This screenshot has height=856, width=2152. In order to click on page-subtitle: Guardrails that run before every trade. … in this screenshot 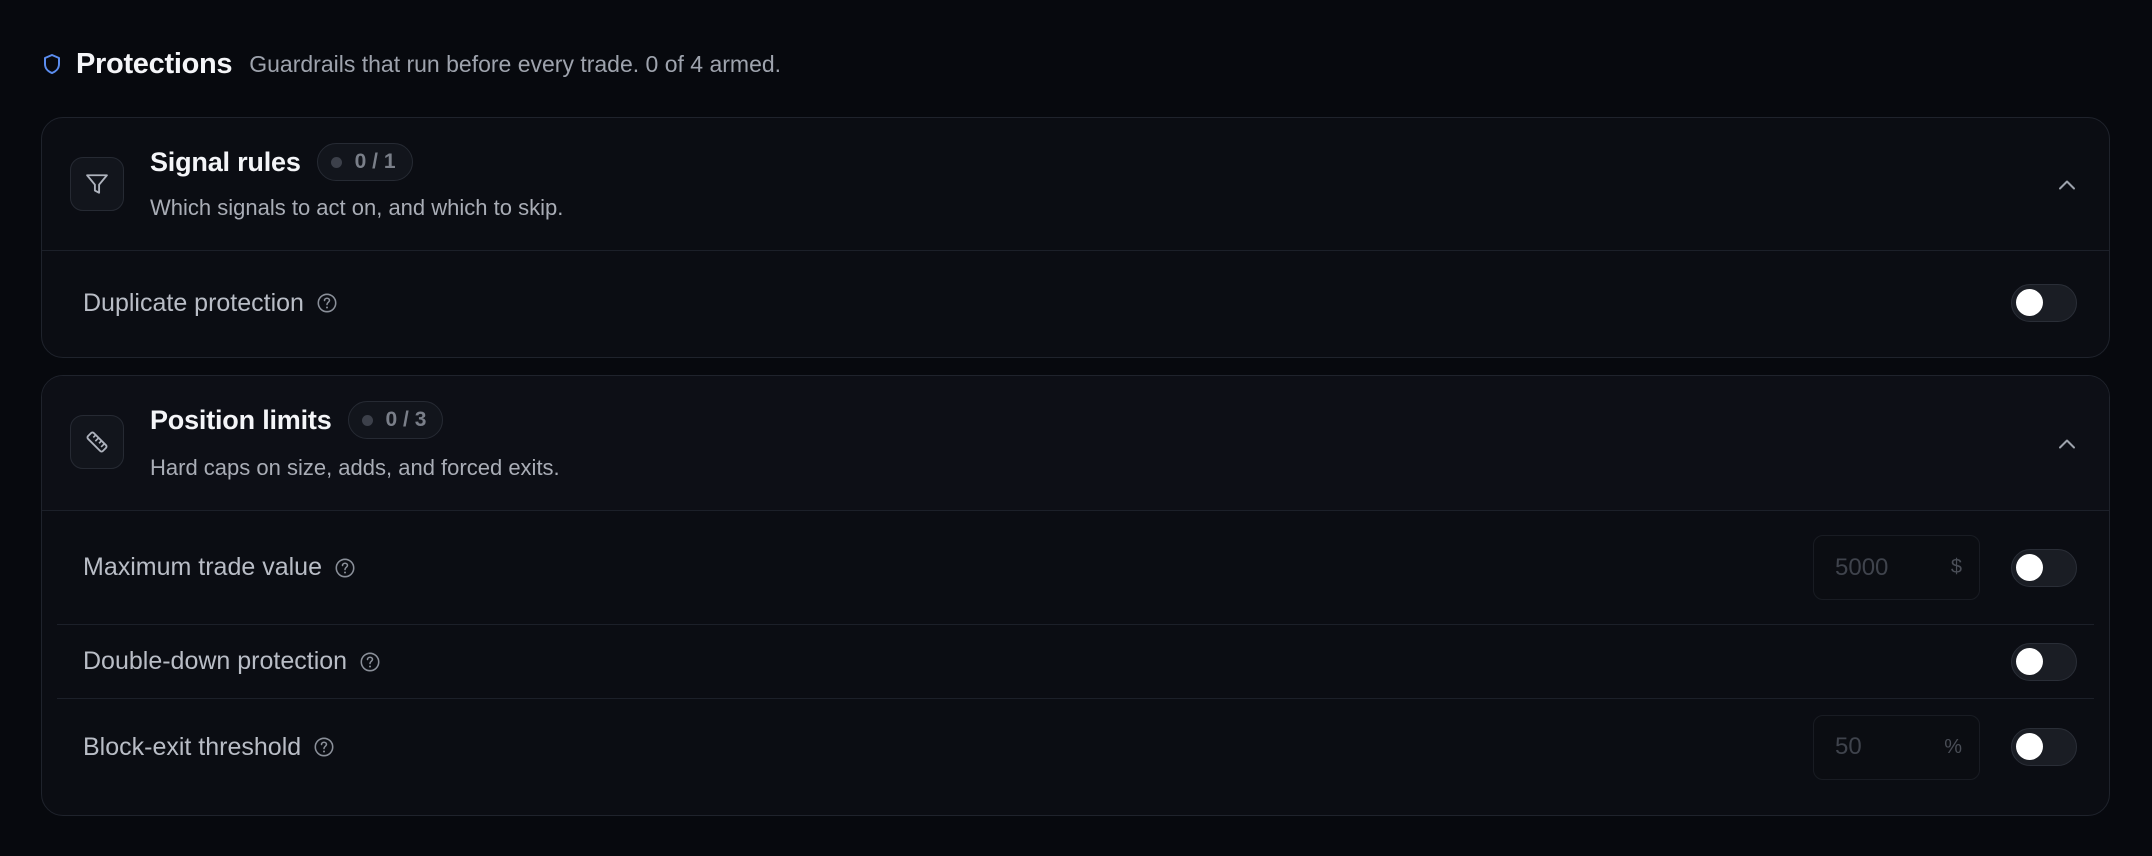, I will do `click(515, 63)`.